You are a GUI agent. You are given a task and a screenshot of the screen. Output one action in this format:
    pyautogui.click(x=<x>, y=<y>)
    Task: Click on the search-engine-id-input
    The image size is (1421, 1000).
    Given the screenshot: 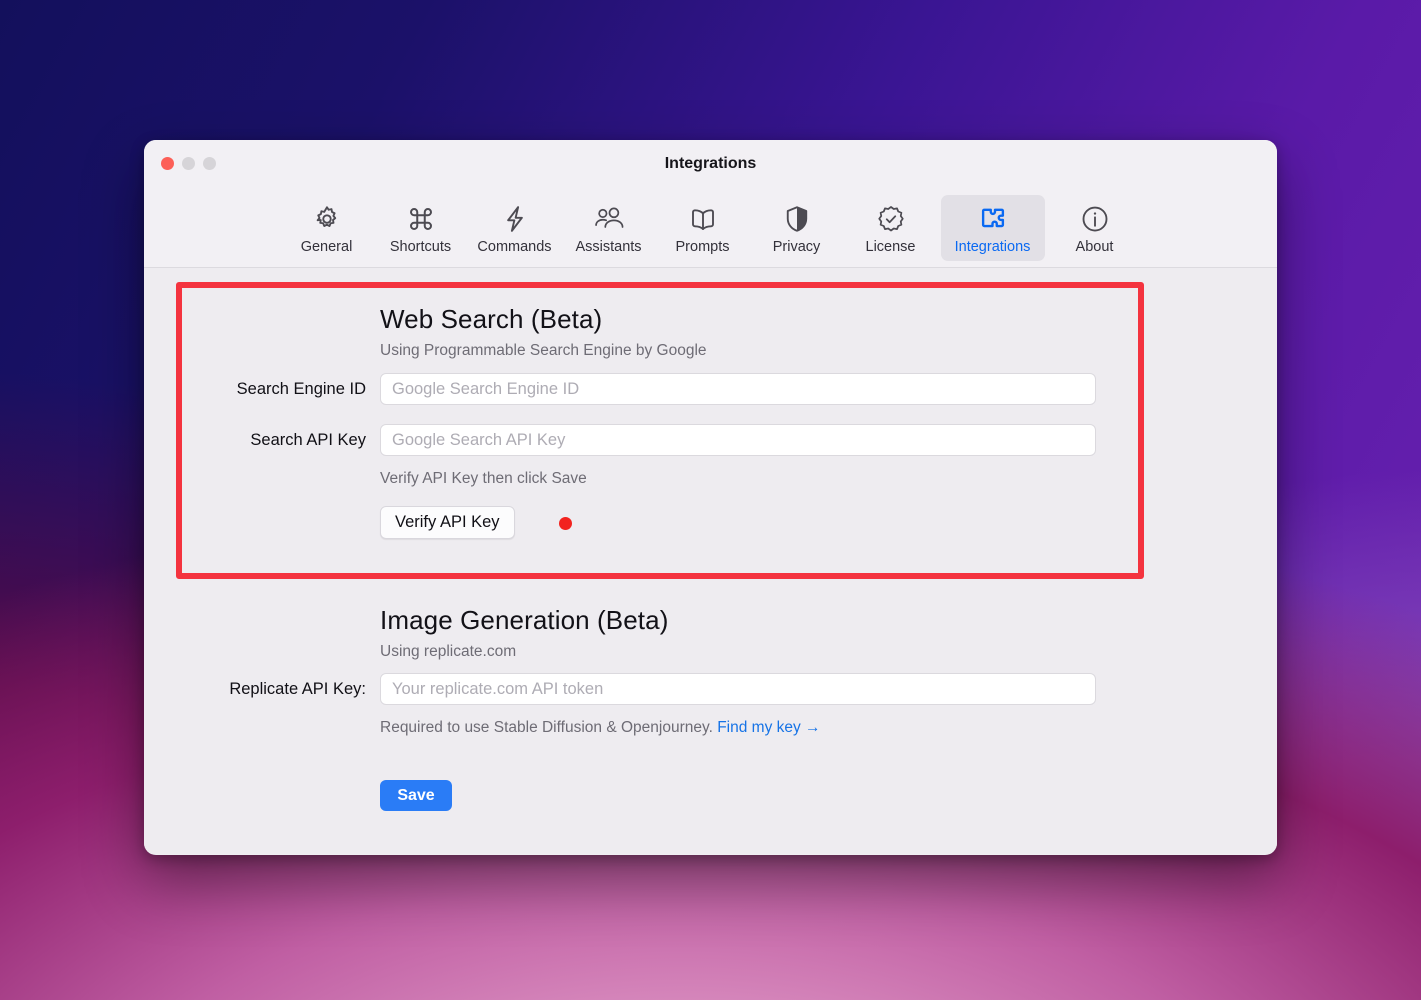 What is the action you would take?
    pyautogui.click(x=738, y=389)
    